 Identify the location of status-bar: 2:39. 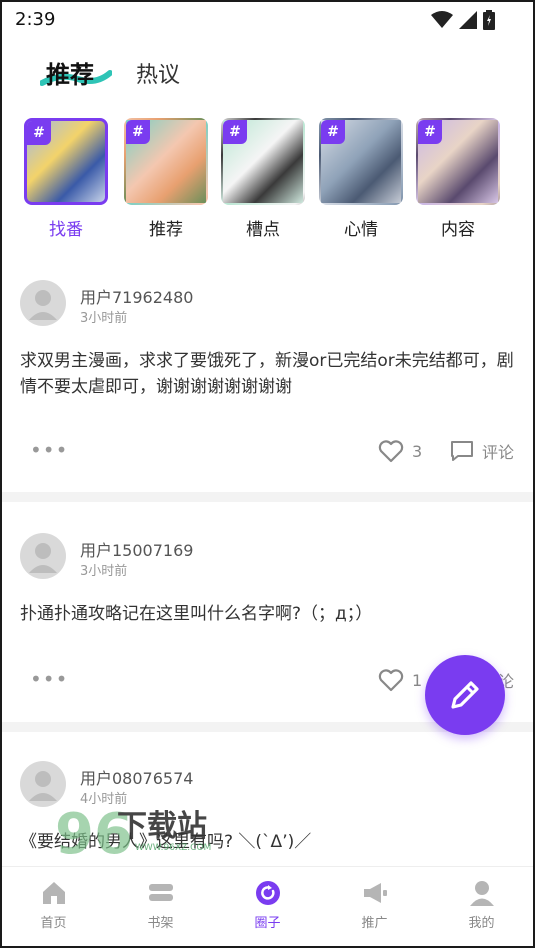
(267, 20).